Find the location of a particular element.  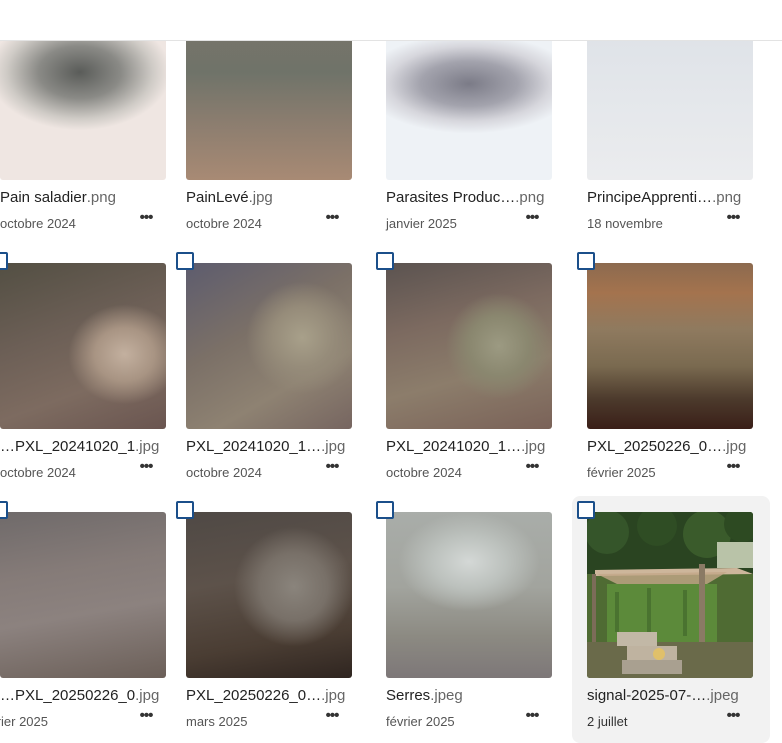

file-date: 18 novembre is located at coordinates (625, 223).